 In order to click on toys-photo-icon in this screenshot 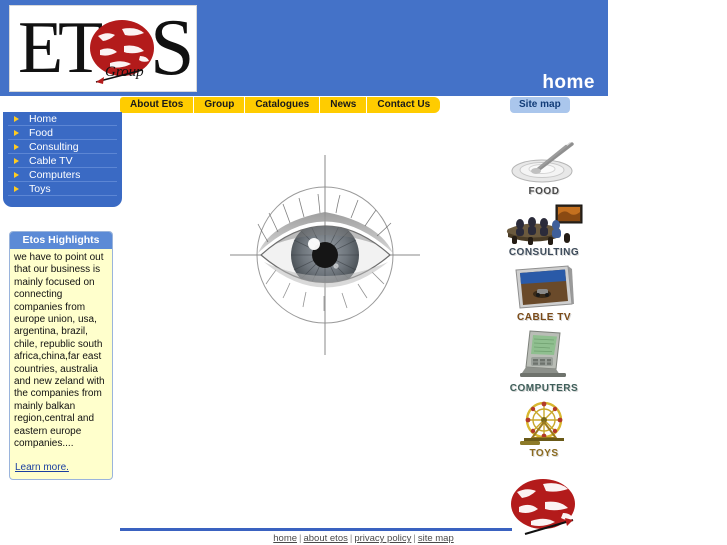, I will do `click(542, 423)`.